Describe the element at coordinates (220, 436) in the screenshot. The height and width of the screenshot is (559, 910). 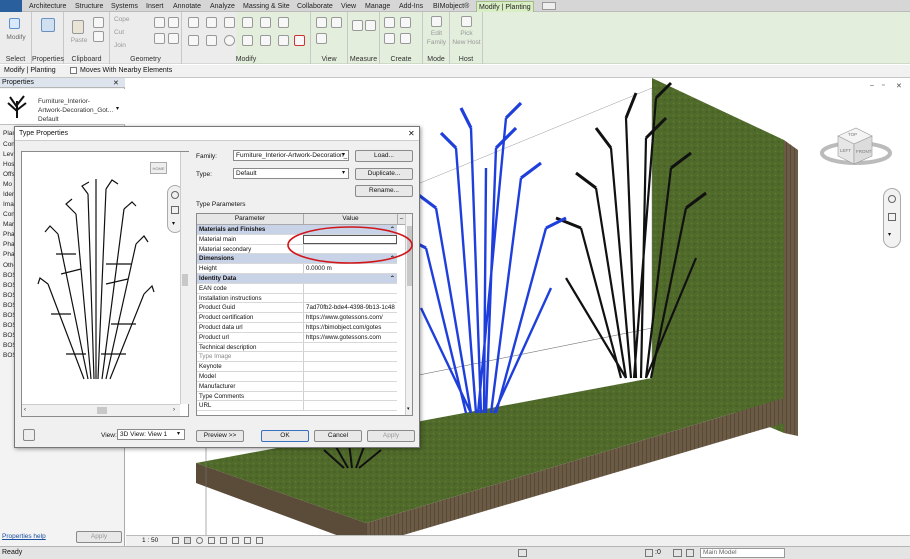
I see `preview-button: Preview >>` at that location.